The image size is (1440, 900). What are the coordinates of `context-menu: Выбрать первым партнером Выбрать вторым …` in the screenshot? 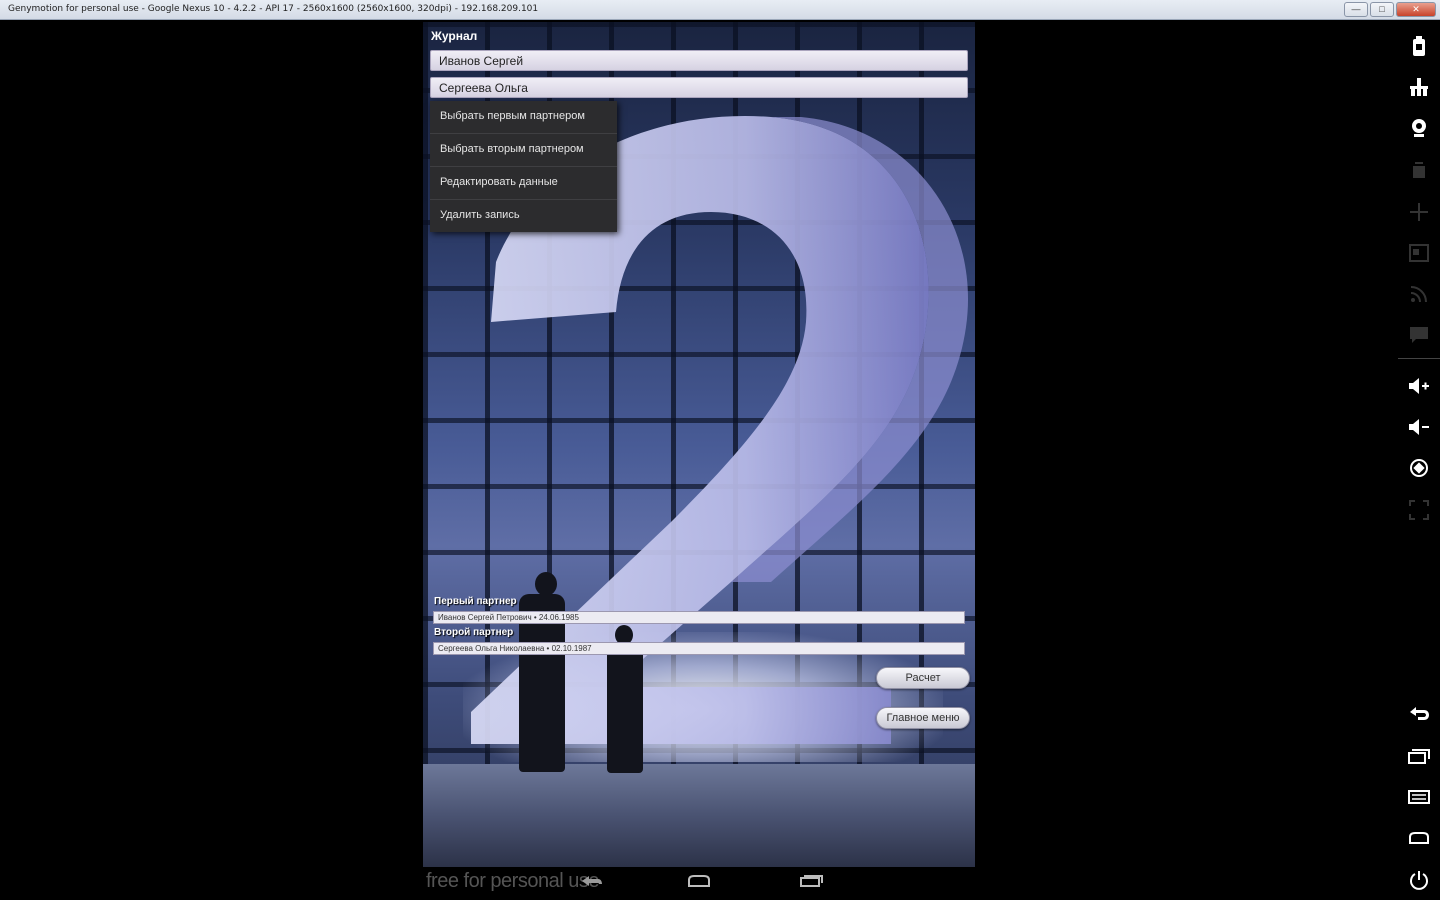 It's located at (523, 166).